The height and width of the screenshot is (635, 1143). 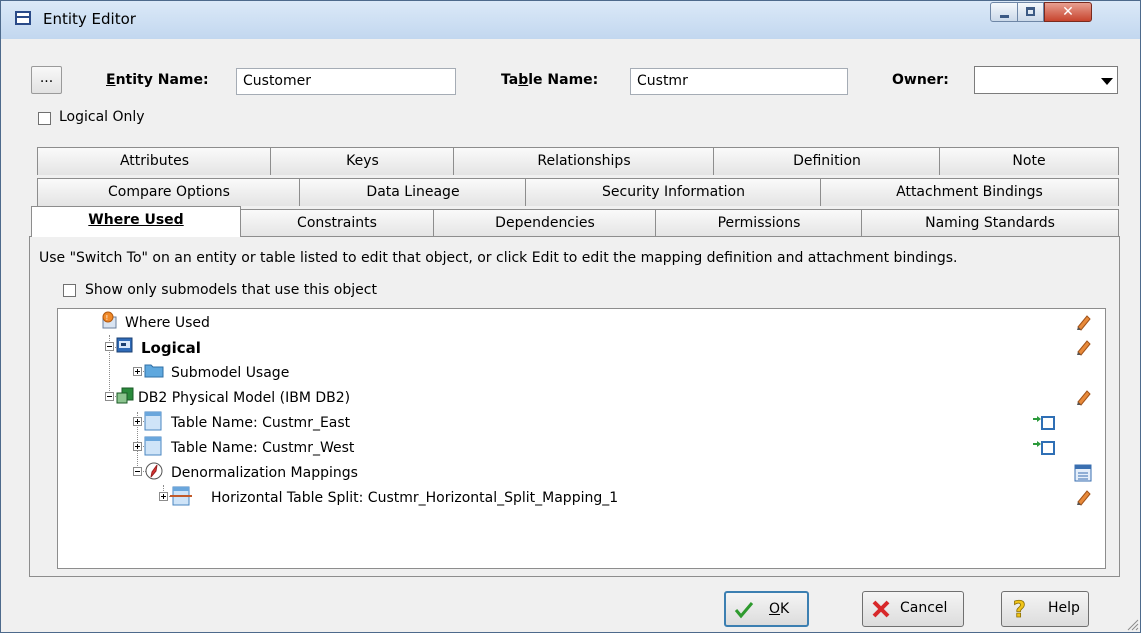 I want to click on app-window-icon, so click(x=23, y=18).